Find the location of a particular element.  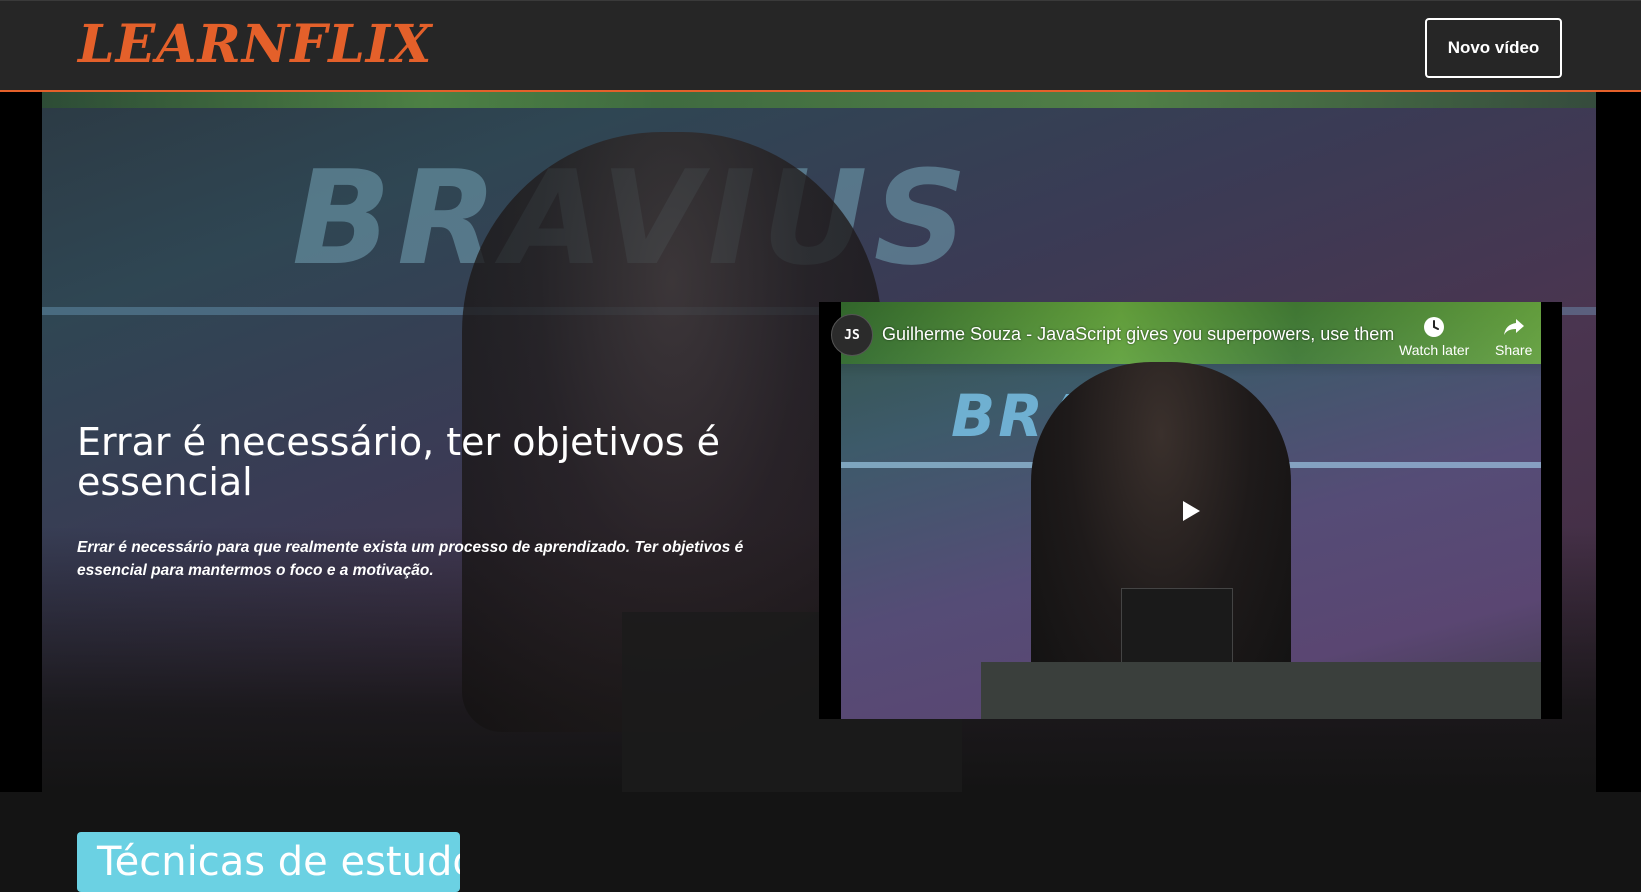

clock-icon is located at coordinates (1434, 329).